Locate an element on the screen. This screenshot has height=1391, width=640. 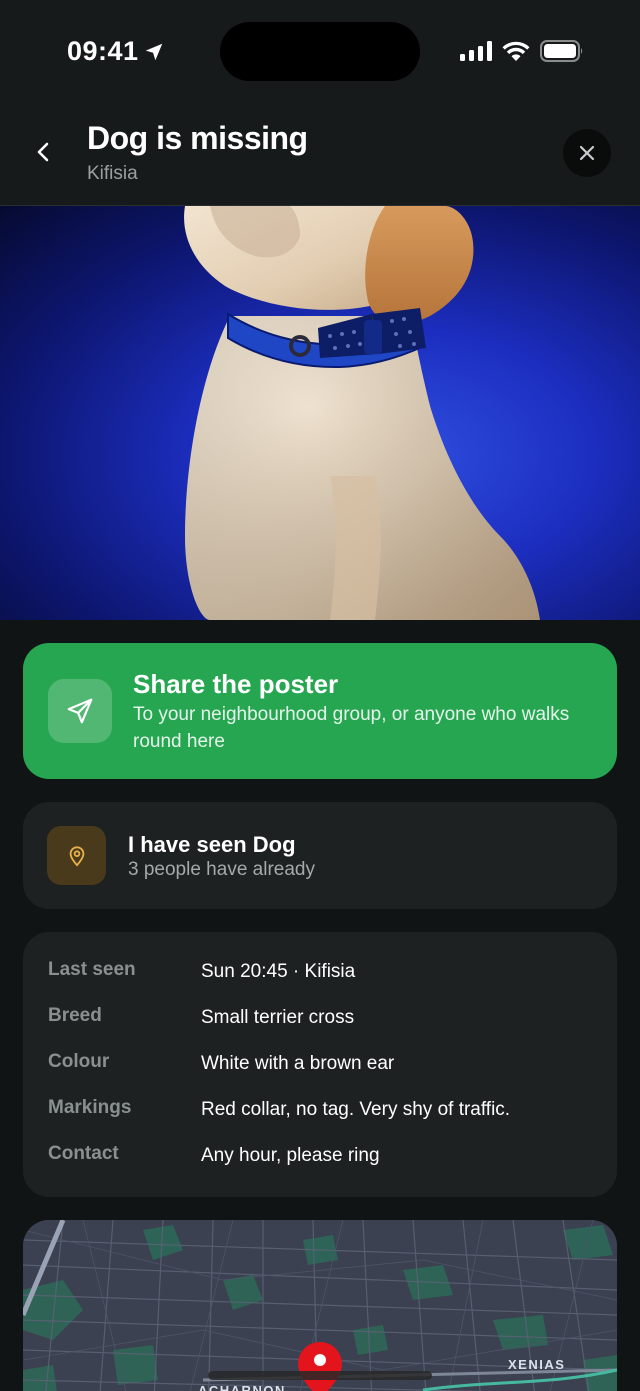
map-pin-icon is located at coordinates (76, 856).